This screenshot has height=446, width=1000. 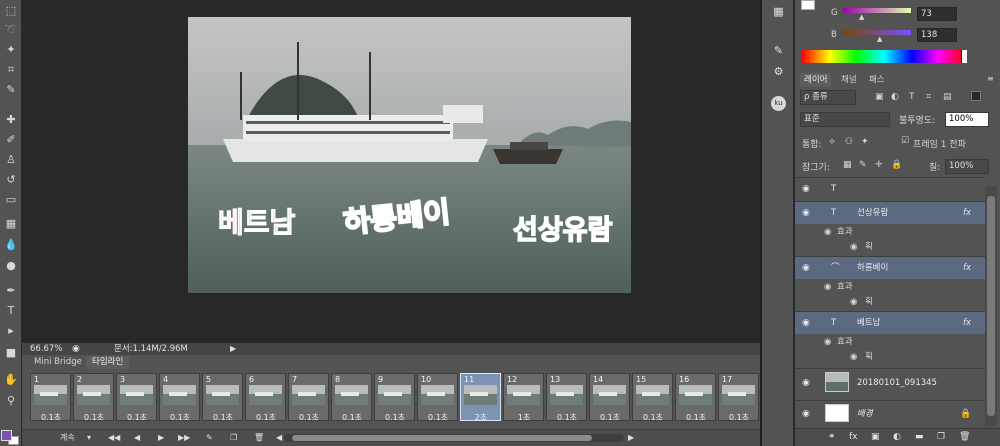 What do you see at coordinates (896, 165) in the screenshot?
I see `lock-all-icon: 🔒` at bounding box center [896, 165].